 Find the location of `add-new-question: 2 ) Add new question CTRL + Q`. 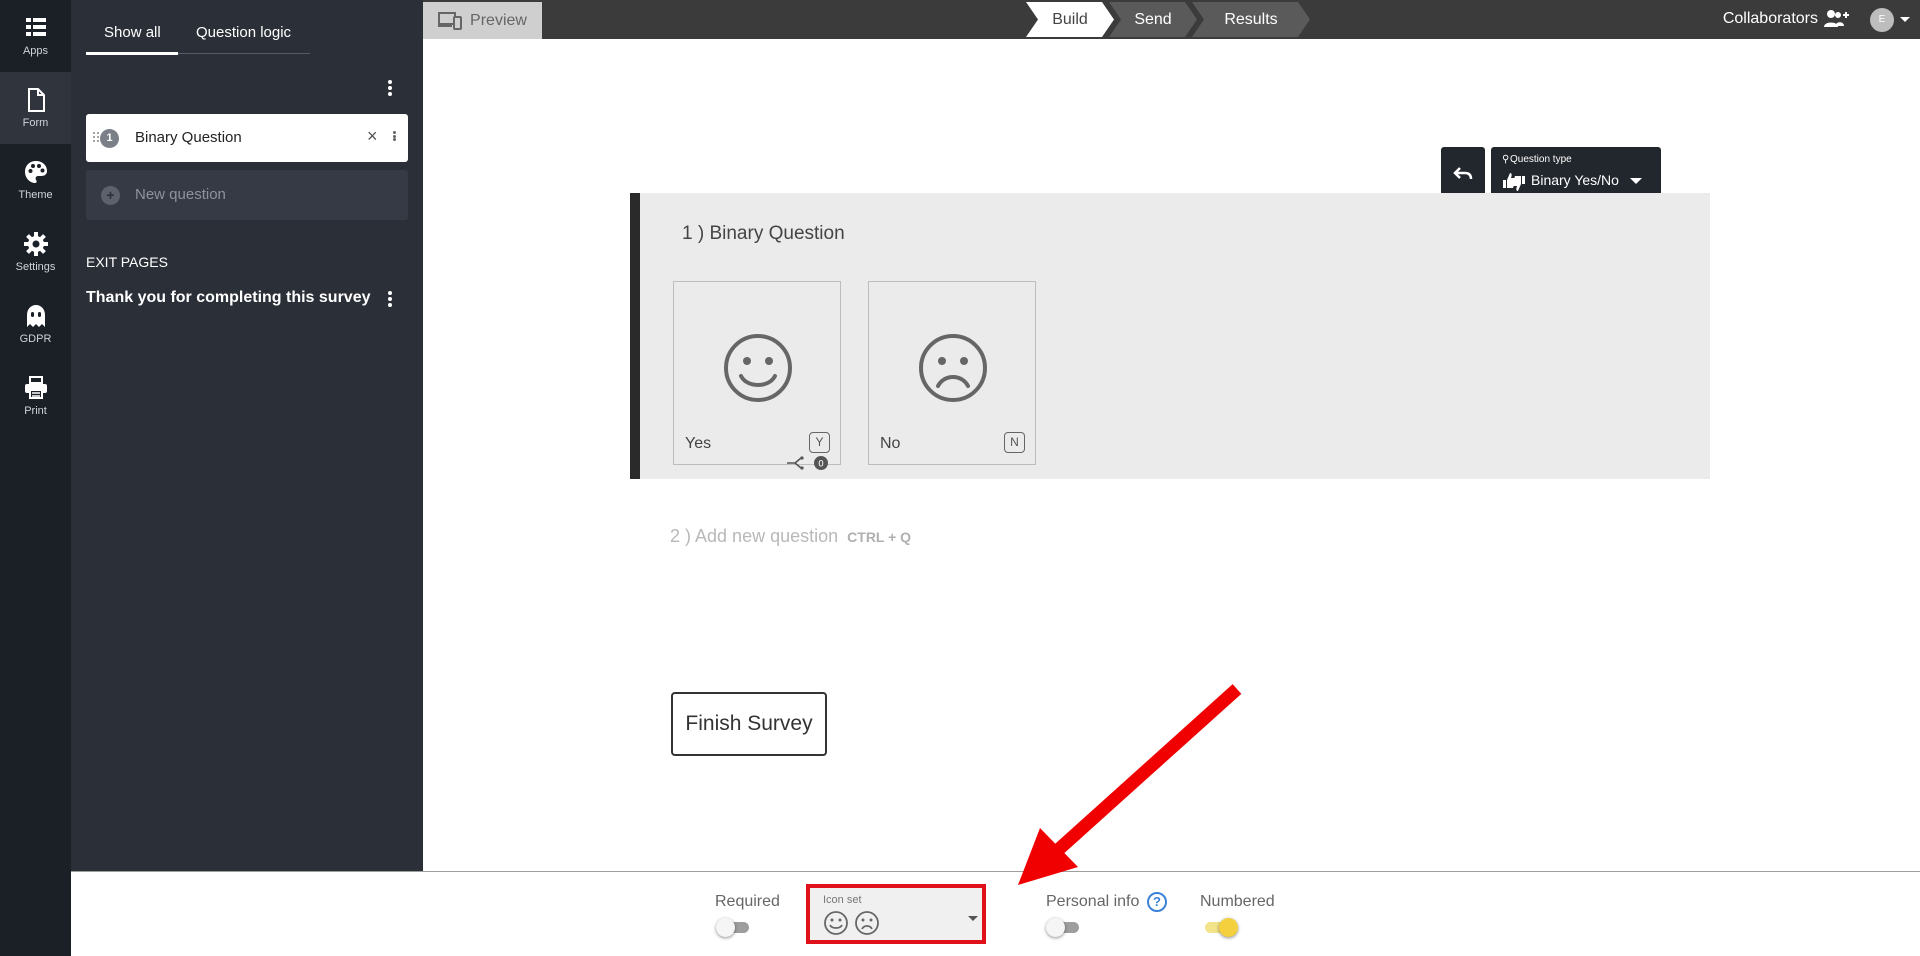

add-new-question: 2 ) Add new question CTRL + Q is located at coordinates (790, 536).